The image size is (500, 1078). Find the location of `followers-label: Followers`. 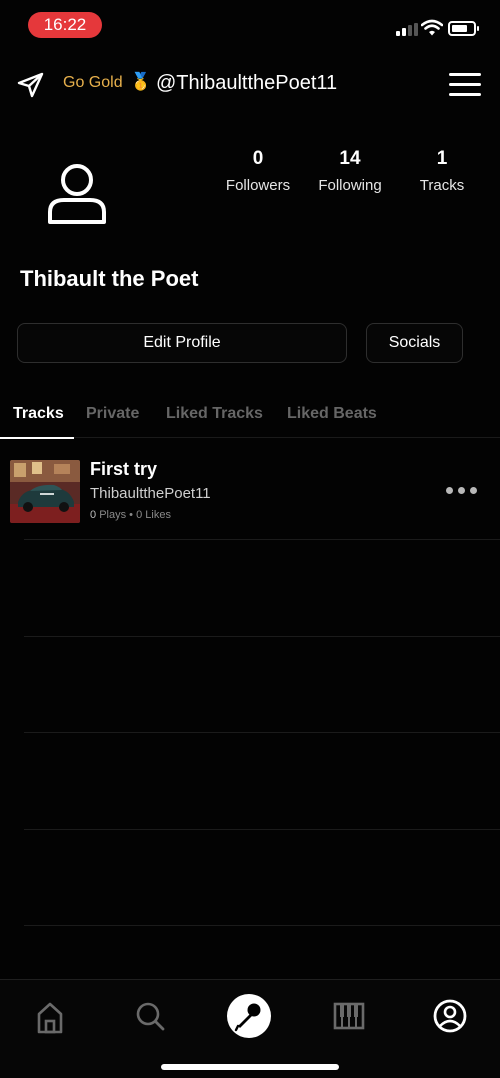

followers-label: Followers is located at coordinates (258, 185).